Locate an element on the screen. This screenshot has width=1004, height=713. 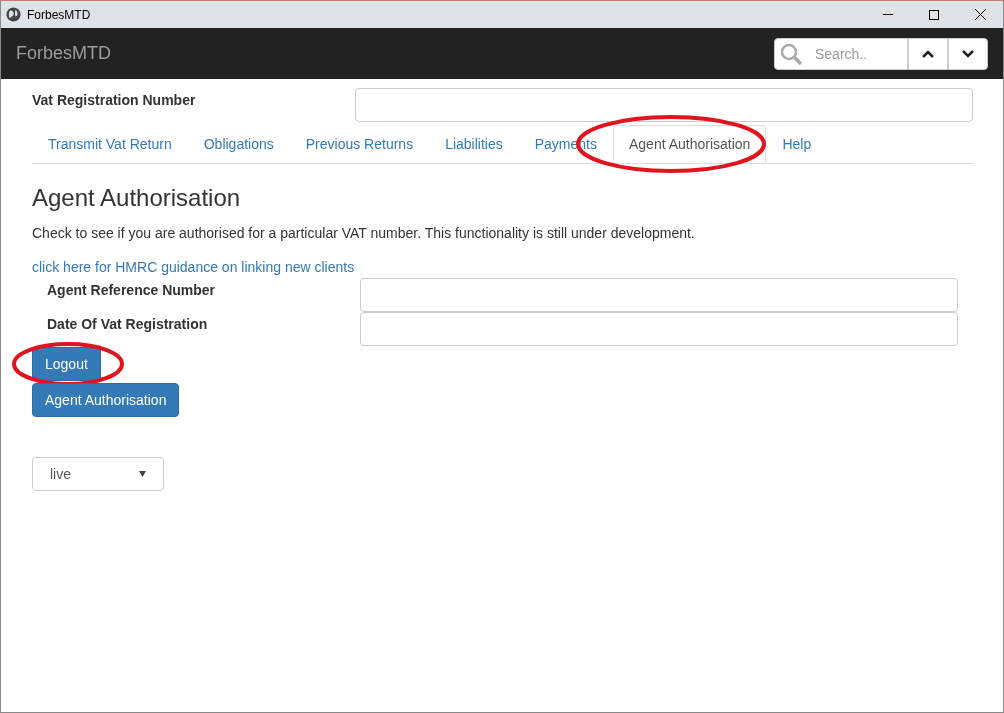
tab: Previous Returns is located at coordinates (359, 144).